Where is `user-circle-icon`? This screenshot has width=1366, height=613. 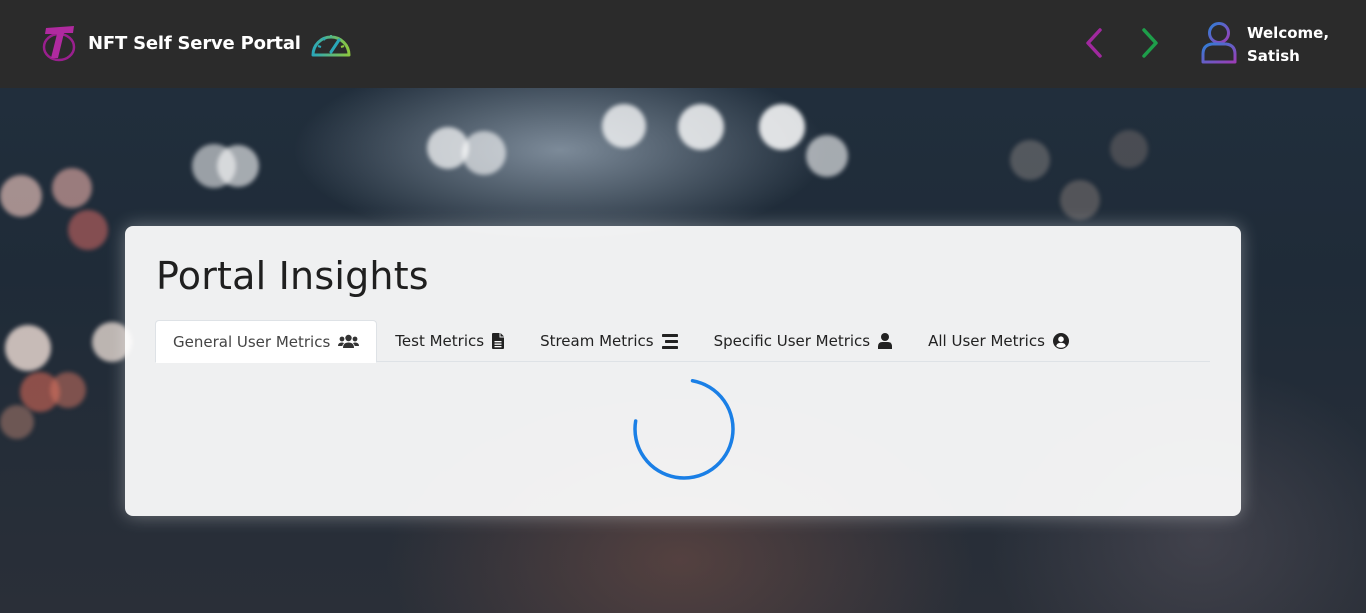 user-circle-icon is located at coordinates (1060, 341).